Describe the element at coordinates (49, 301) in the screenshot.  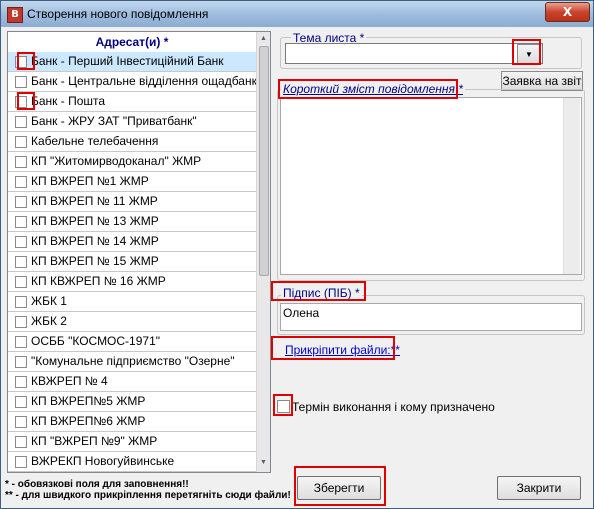
I see `recipient-label: ЖБК 1` at that location.